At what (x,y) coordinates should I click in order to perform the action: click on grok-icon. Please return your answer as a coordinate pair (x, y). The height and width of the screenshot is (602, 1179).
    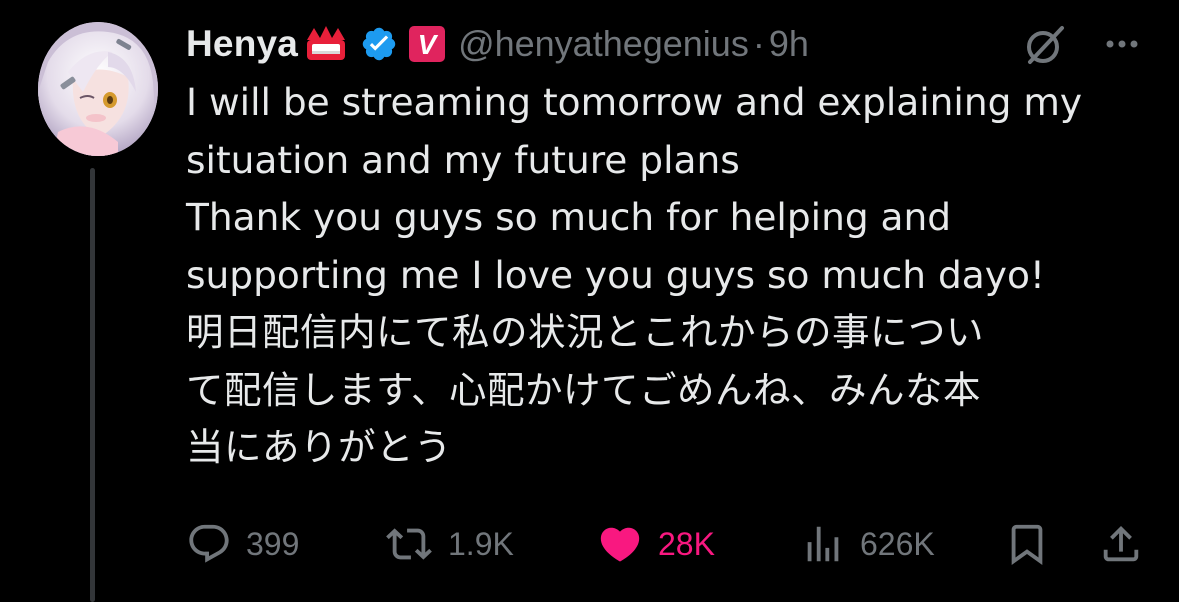
    Looking at the image, I should click on (1045, 45).